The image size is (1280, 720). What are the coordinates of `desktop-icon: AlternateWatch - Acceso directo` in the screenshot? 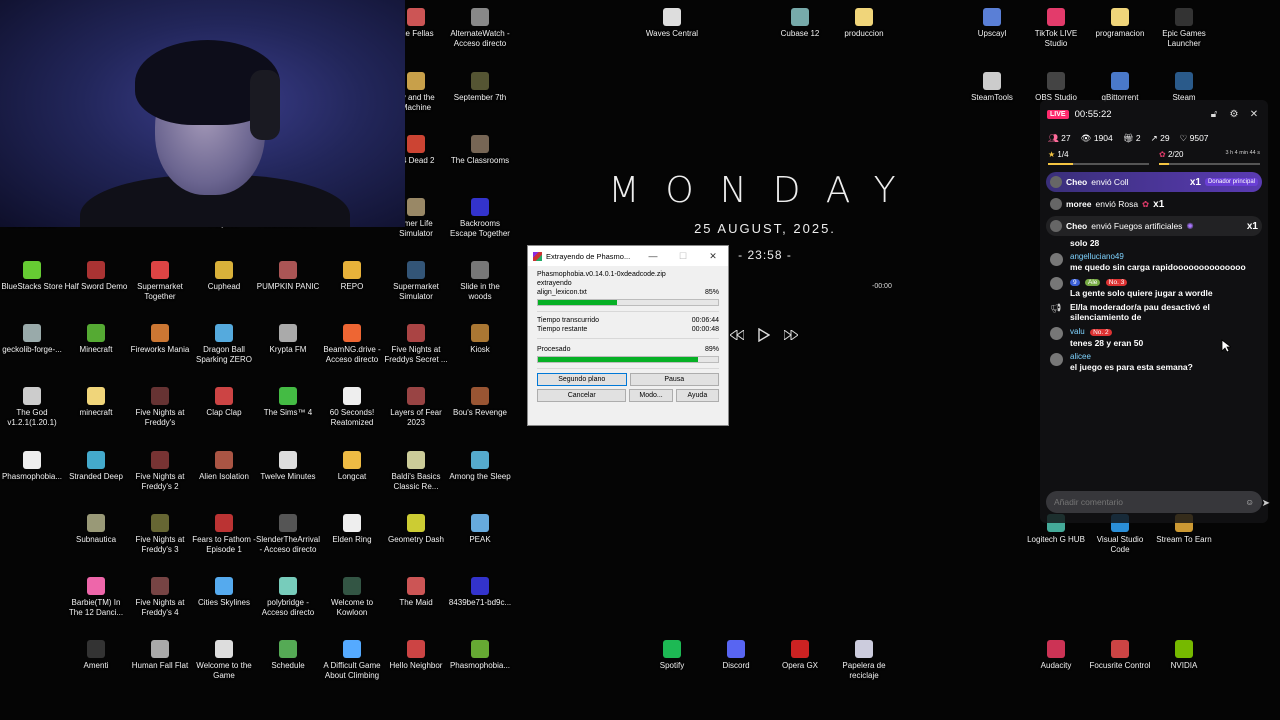 It's located at (480, 28).